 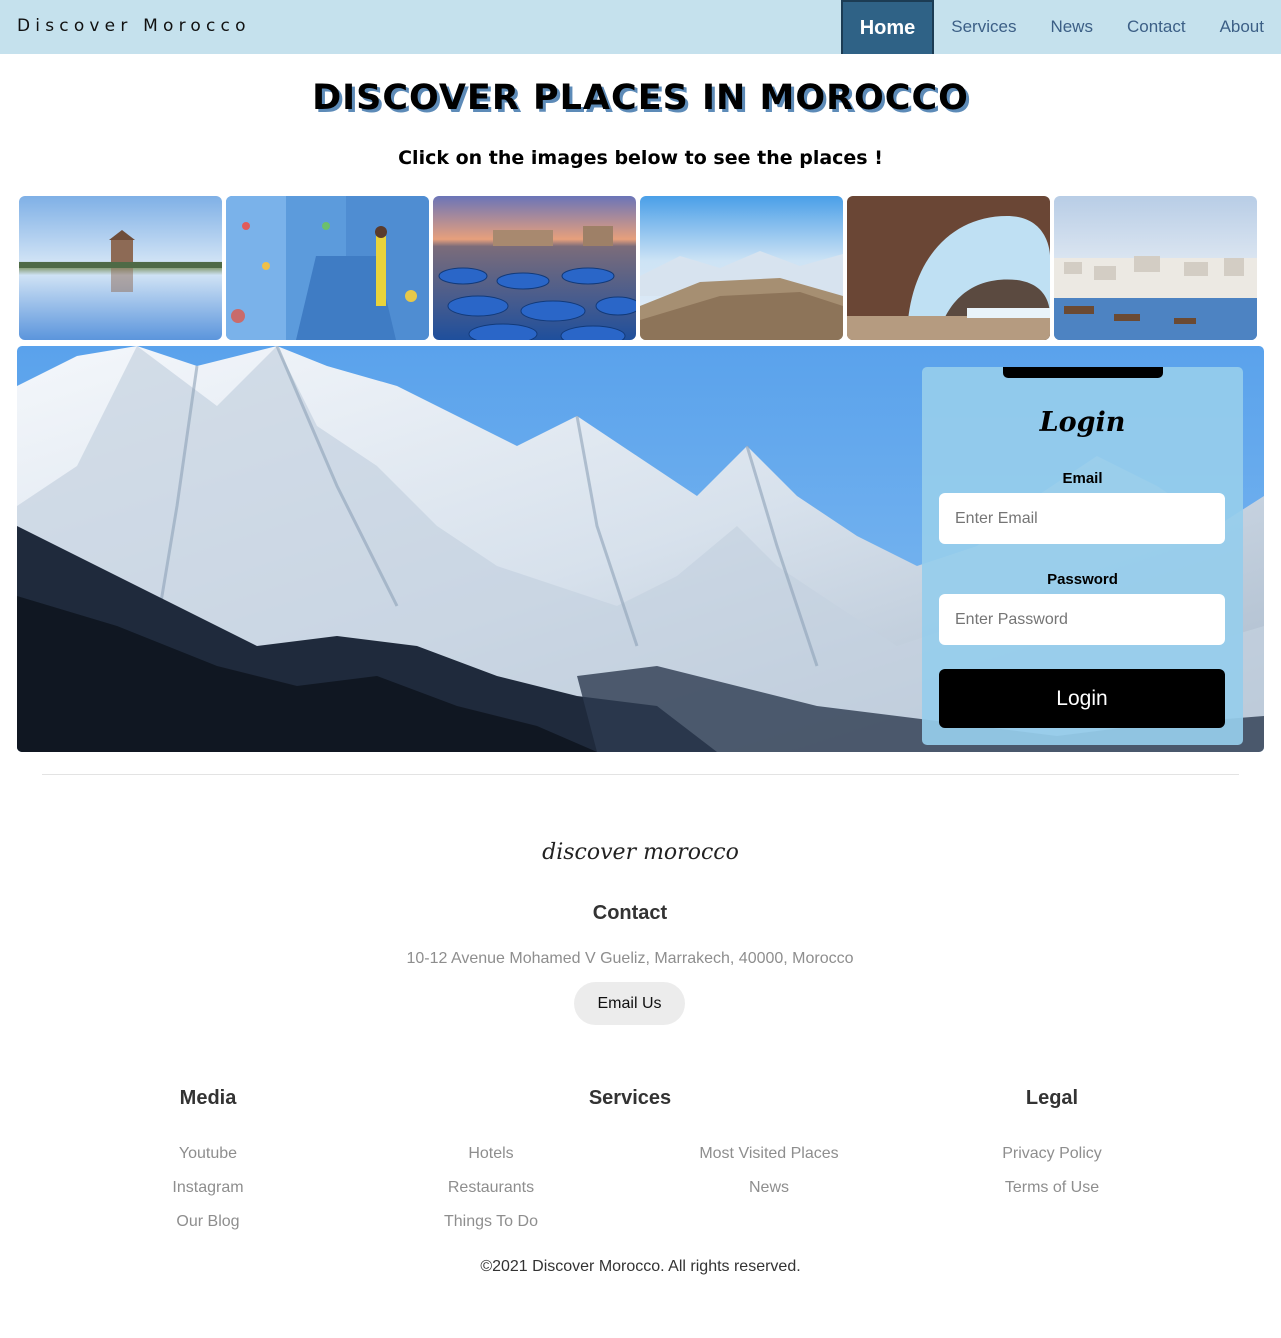 I want to click on place-thumbnail-essaouira, so click(x=534, y=268).